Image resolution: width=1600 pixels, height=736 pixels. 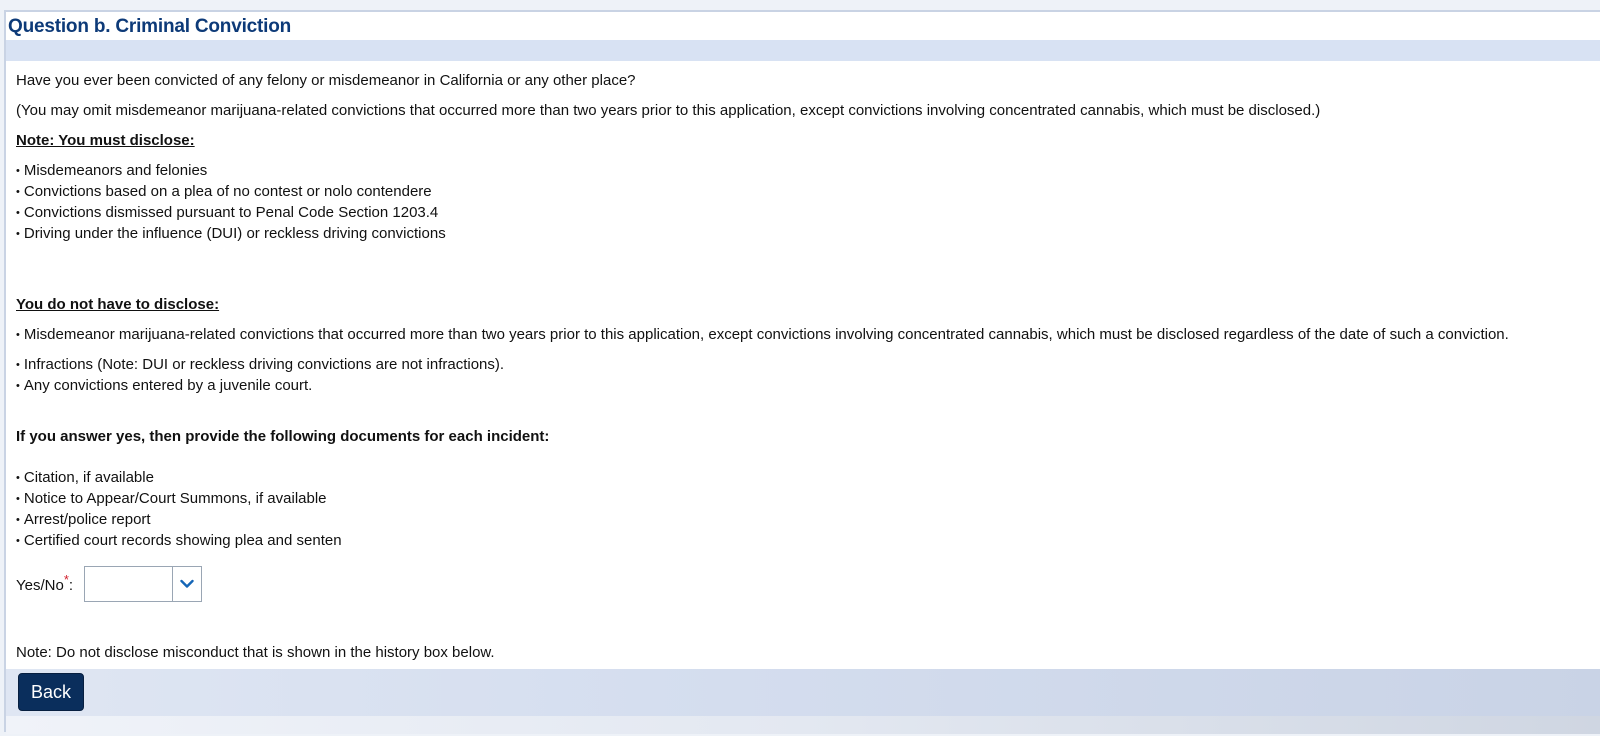 What do you see at coordinates (111, 171) in the screenshot?
I see `list-item: Misdemeanors and felonies` at bounding box center [111, 171].